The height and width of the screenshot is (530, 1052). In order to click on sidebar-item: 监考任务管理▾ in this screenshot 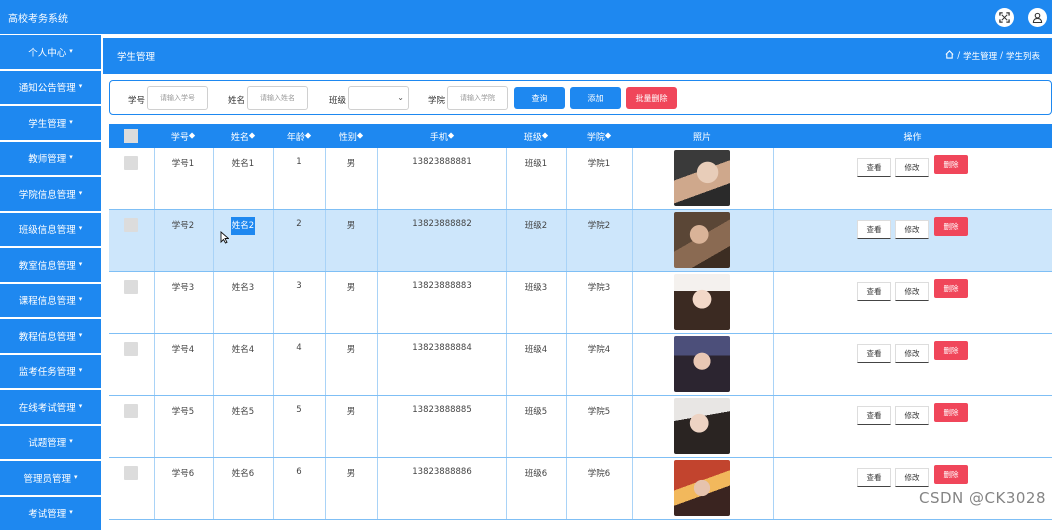, I will do `click(50, 372)`.